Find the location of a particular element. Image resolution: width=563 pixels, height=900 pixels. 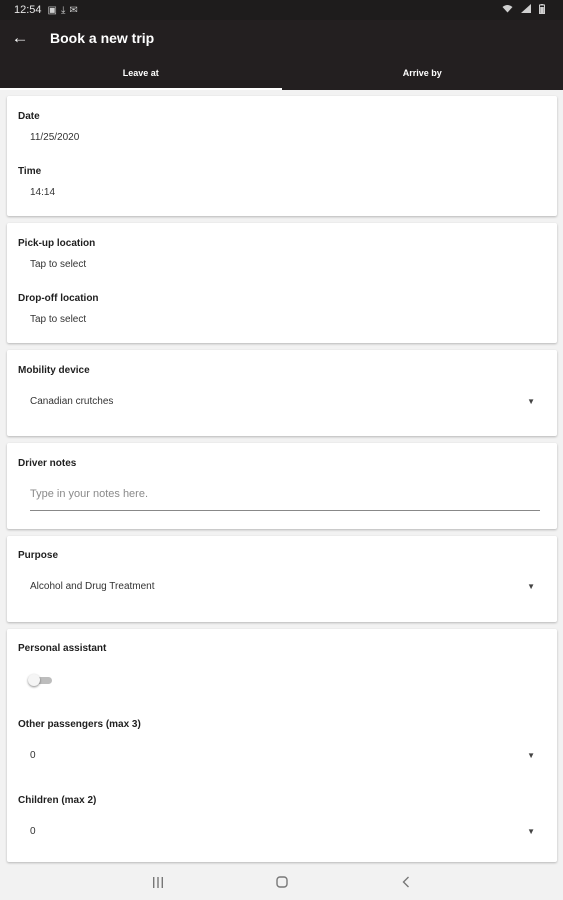

dropoff-label: Drop-off location is located at coordinates (58, 298).